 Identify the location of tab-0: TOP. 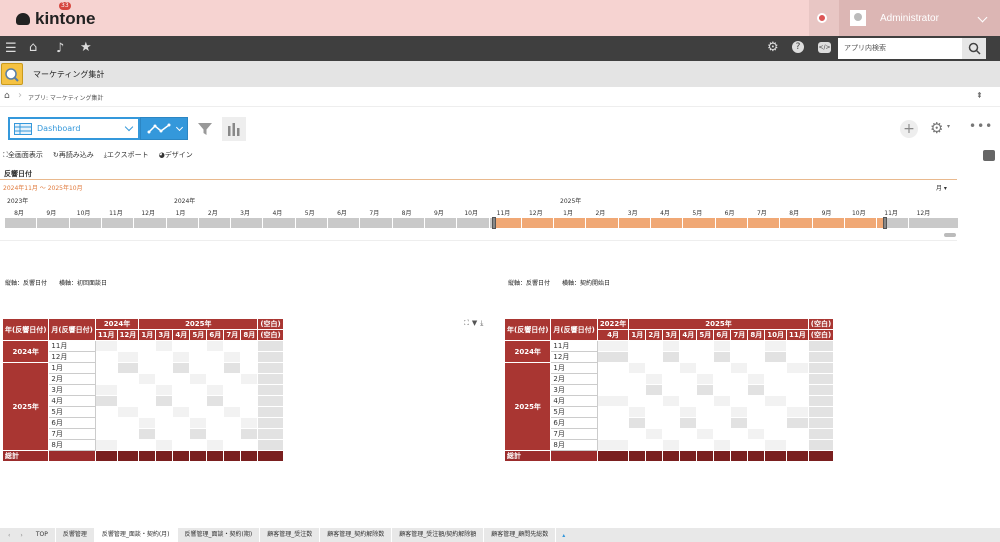
(42, 535).